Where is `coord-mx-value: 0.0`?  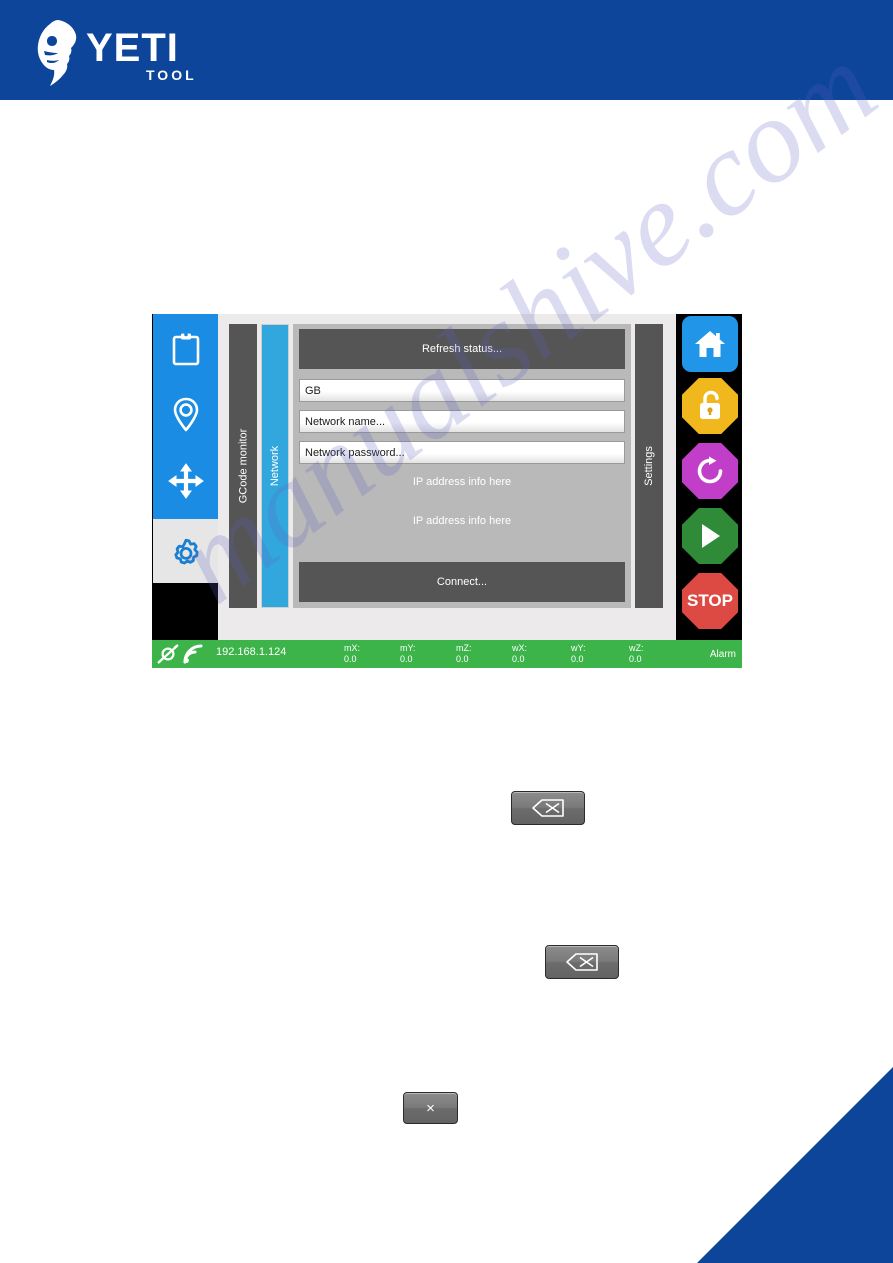 coord-mx-value: 0.0 is located at coordinates (350, 659).